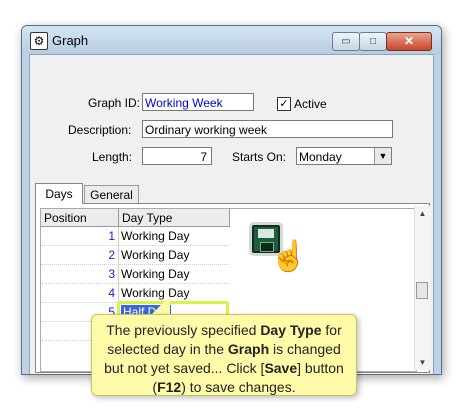 Image resolution: width=469 pixels, height=410 pixels. Describe the element at coordinates (111, 194) in the screenshot. I see `tab-general: General` at that location.